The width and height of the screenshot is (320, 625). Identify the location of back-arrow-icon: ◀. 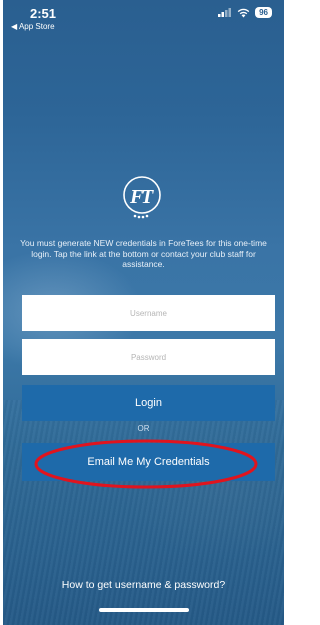
(14, 26).